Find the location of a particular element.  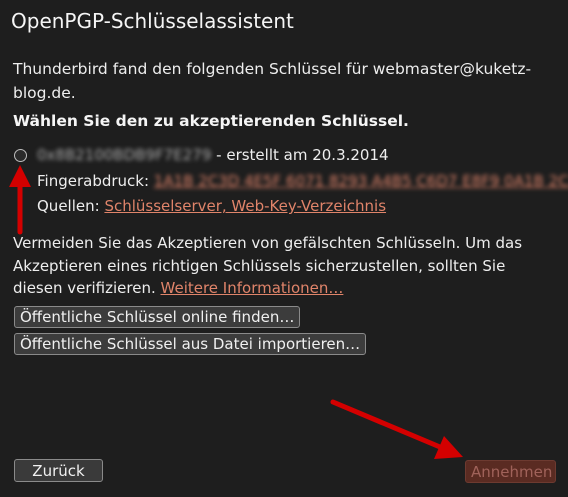

key-radio is located at coordinates (20, 155).